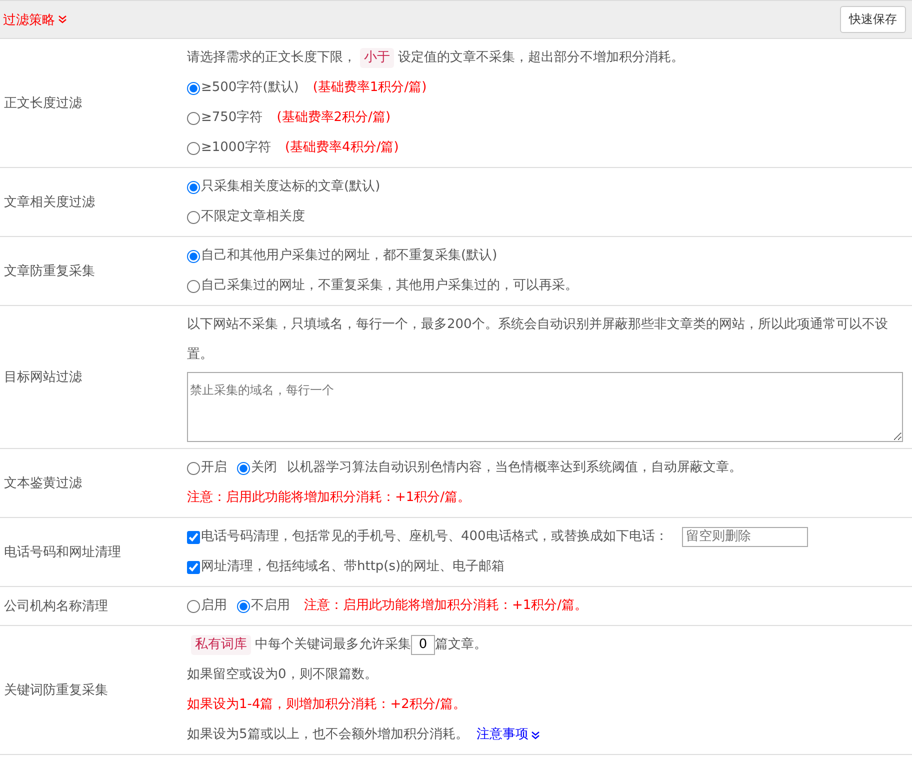  I want to click on row-label: 文章防重复采集, so click(49, 271).